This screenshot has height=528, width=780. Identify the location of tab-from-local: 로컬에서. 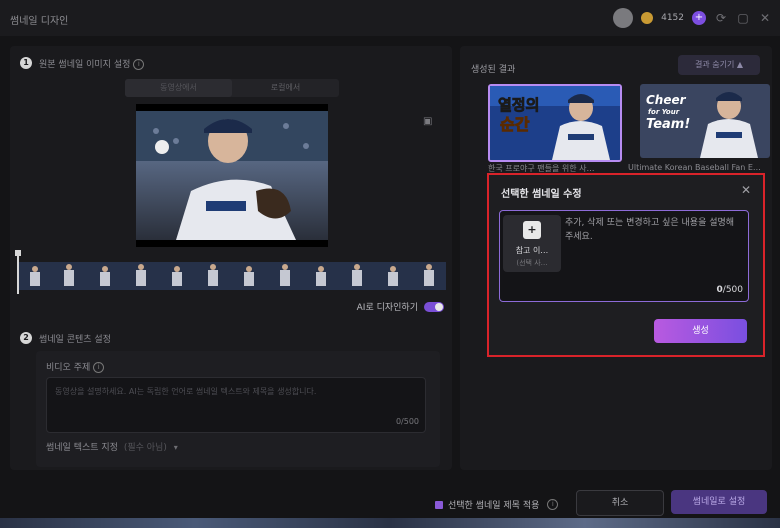
(285, 88).